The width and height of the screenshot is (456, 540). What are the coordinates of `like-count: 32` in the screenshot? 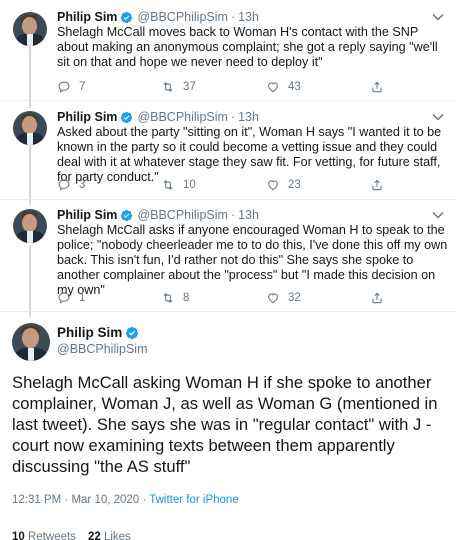 It's located at (294, 298).